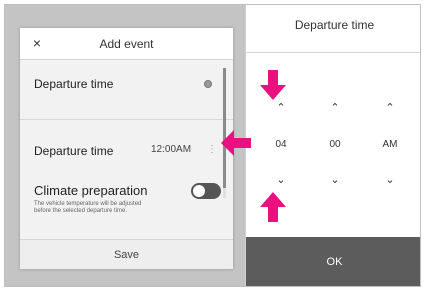 The height and width of the screenshot is (291, 425). Describe the element at coordinates (199, 191) in the screenshot. I see `toggle-knob` at that location.